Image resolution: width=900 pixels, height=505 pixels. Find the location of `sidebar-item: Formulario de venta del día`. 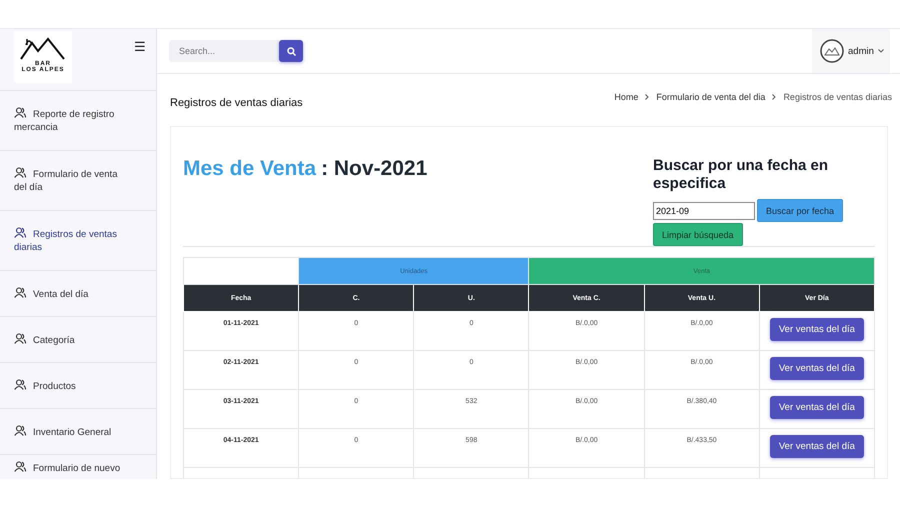

sidebar-item: Formulario de venta del día is located at coordinates (78, 181).